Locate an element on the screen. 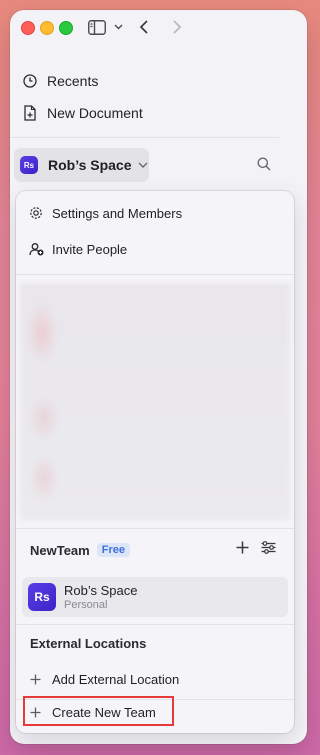 The width and height of the screenshot is (320, 755). title-bar is located at coordinates (158, 28).